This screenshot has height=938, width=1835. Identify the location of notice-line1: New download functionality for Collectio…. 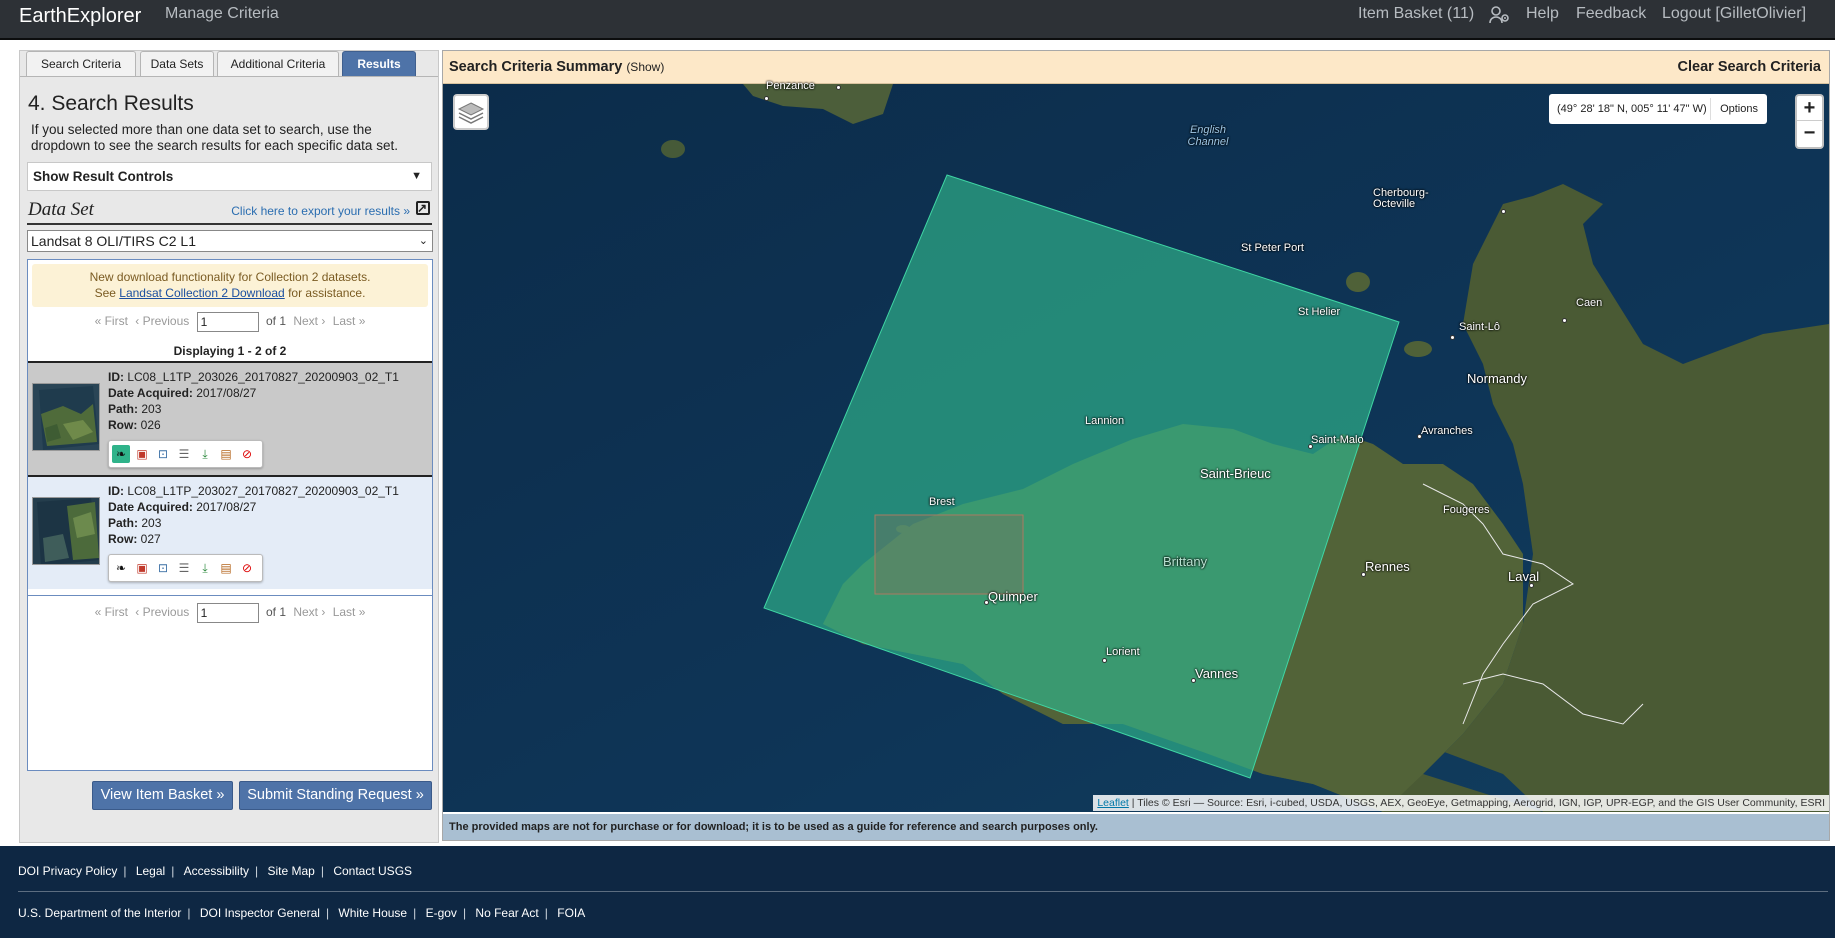
(230, 277).